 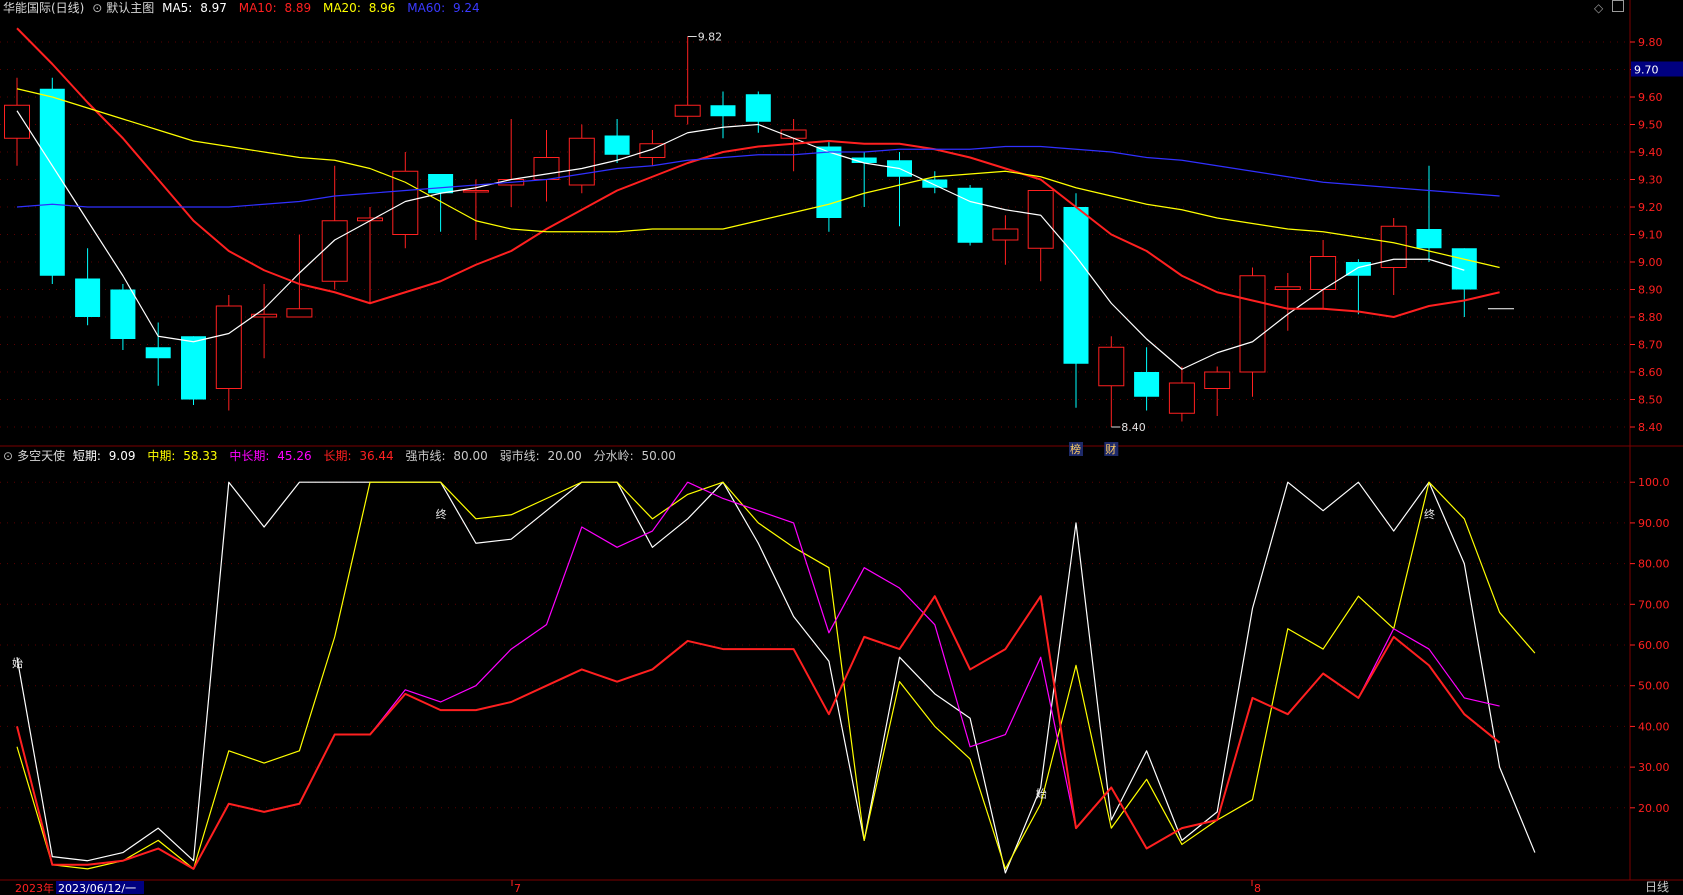 I want to click on price-tick-label: 9.00, so click(x=1650, y=262).